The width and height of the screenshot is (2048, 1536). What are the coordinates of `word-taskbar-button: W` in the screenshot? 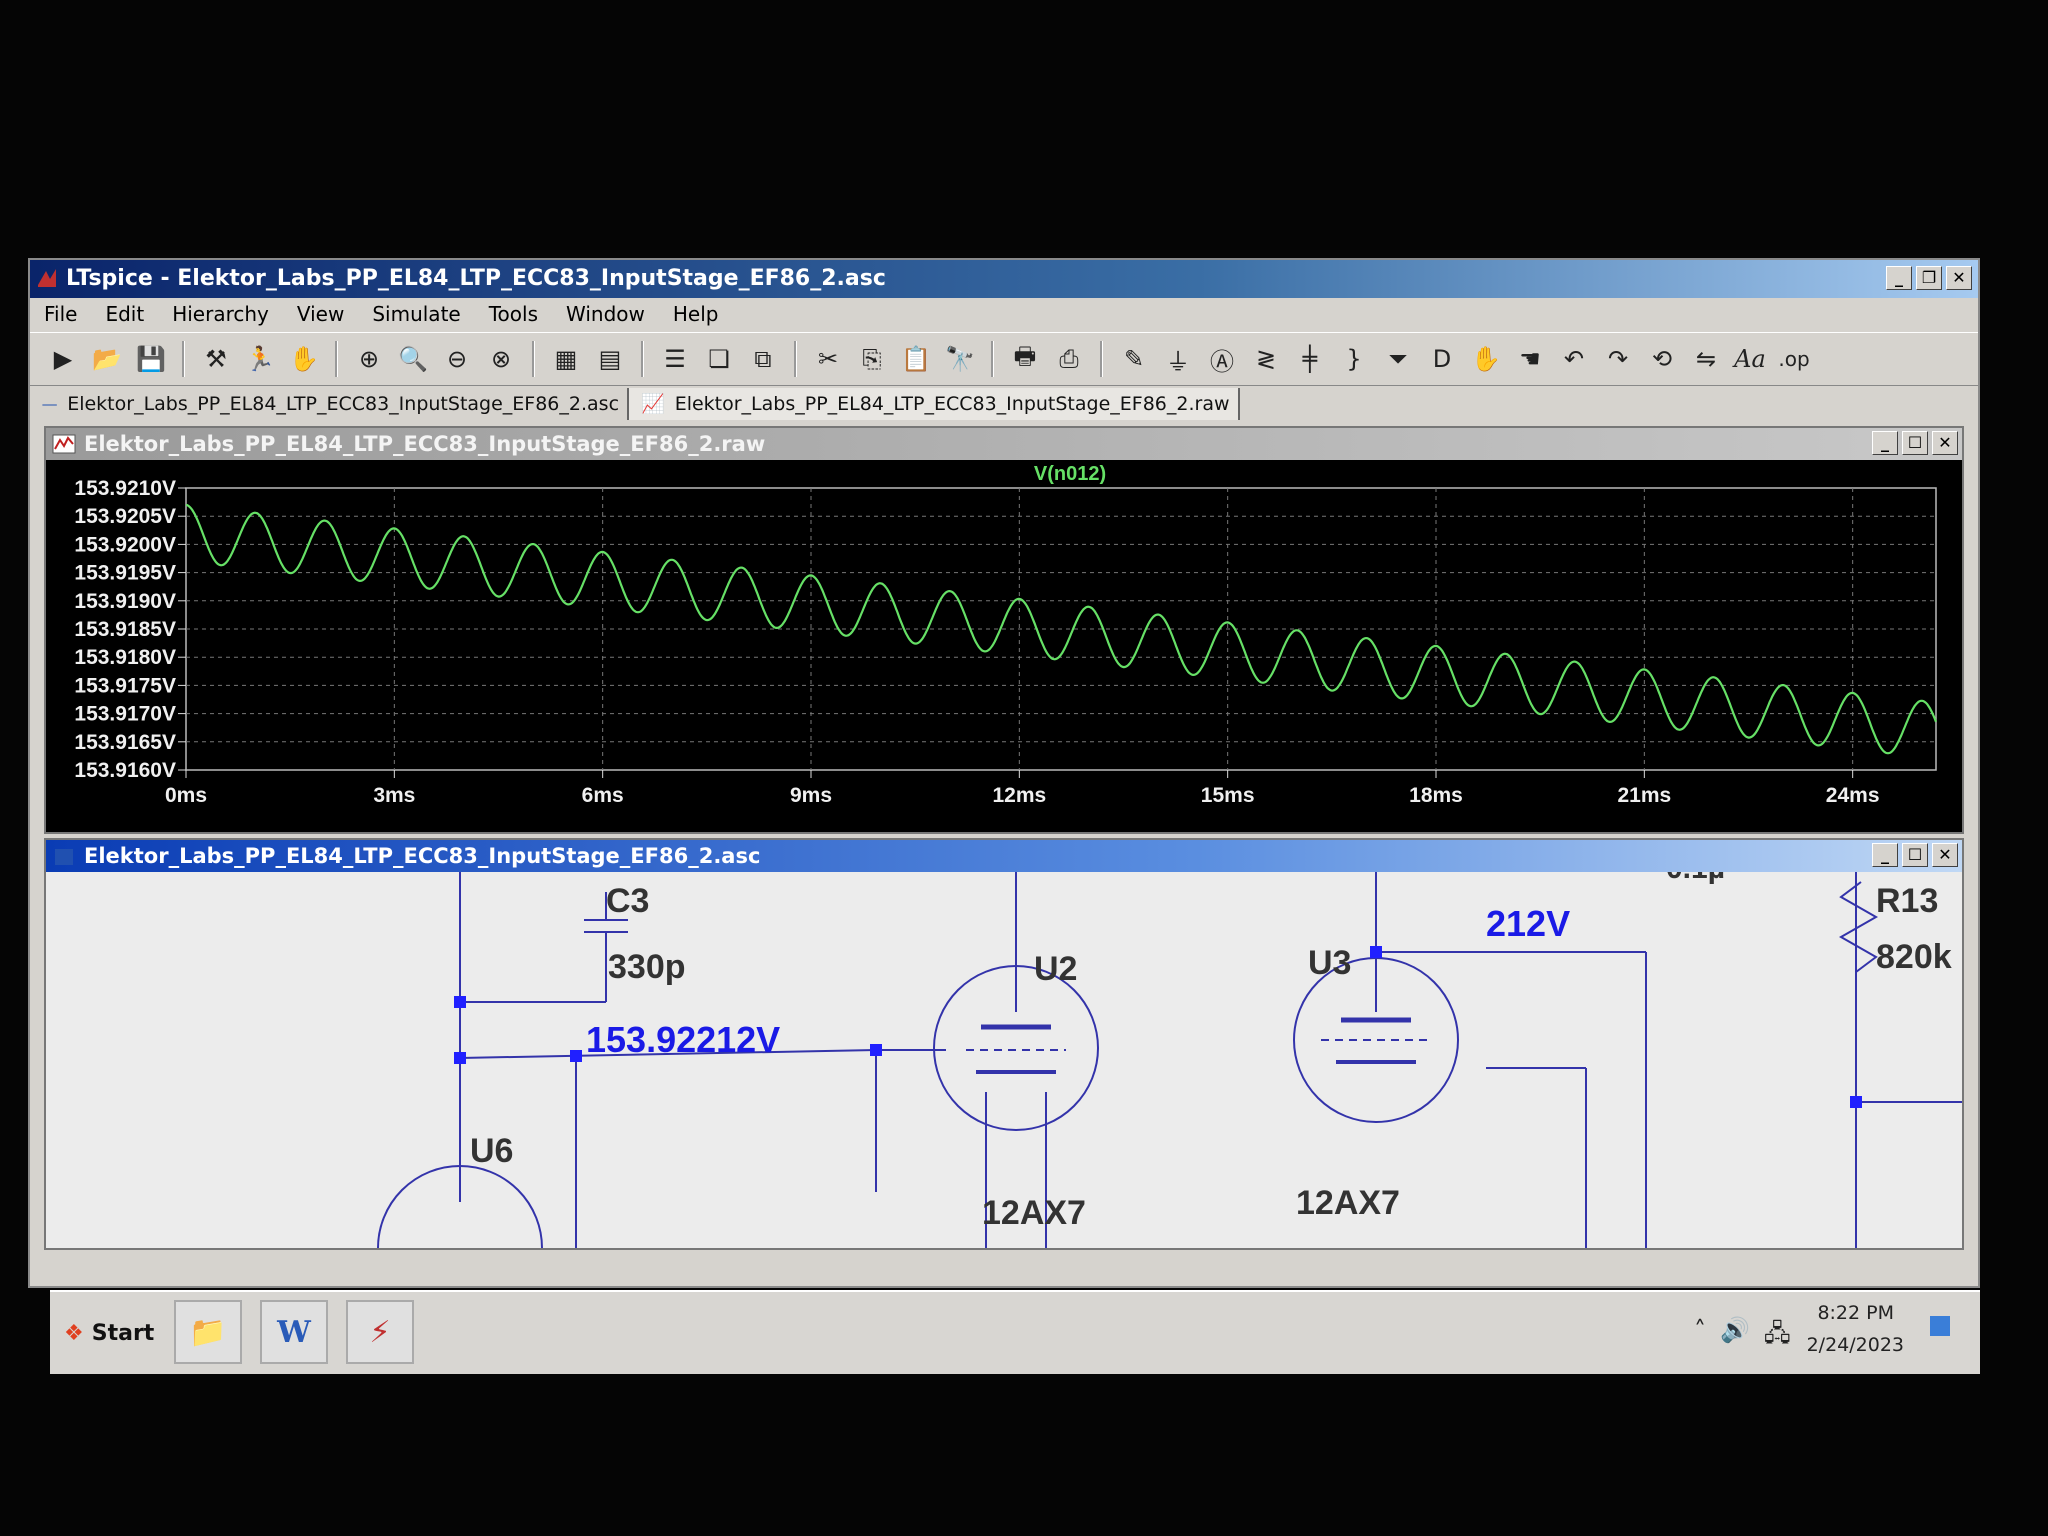 It's located at (294, 1332).